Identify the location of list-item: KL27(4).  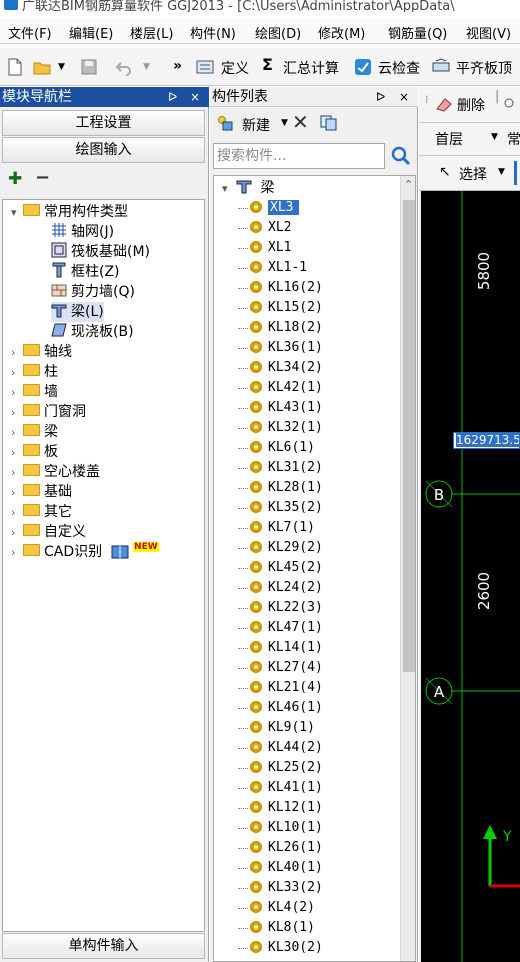
(280, 668).